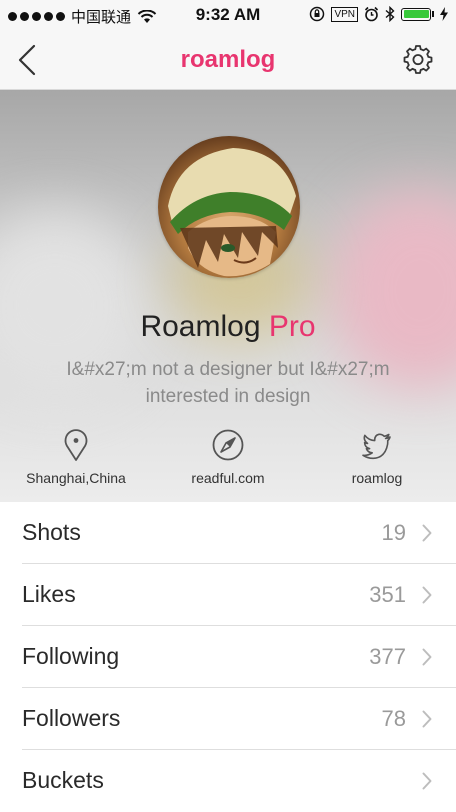  I want to click on menu-count: 351, so click(387, 594).